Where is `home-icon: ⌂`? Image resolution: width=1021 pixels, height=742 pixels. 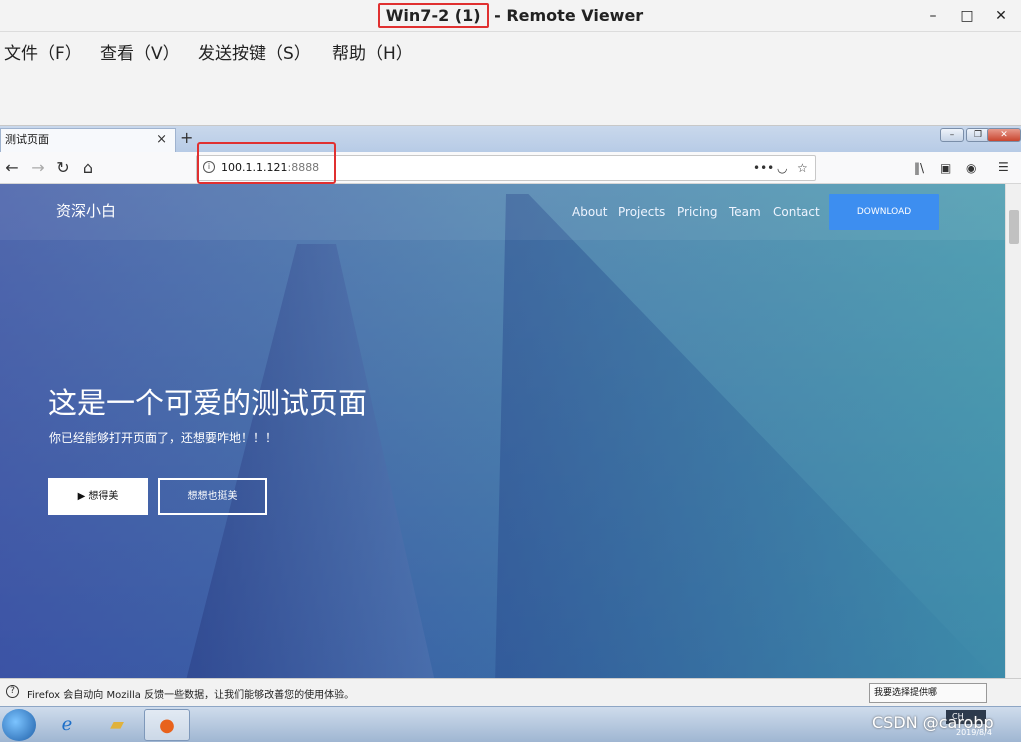
home-icon: ⌂ is located at coordinates (88, 168).